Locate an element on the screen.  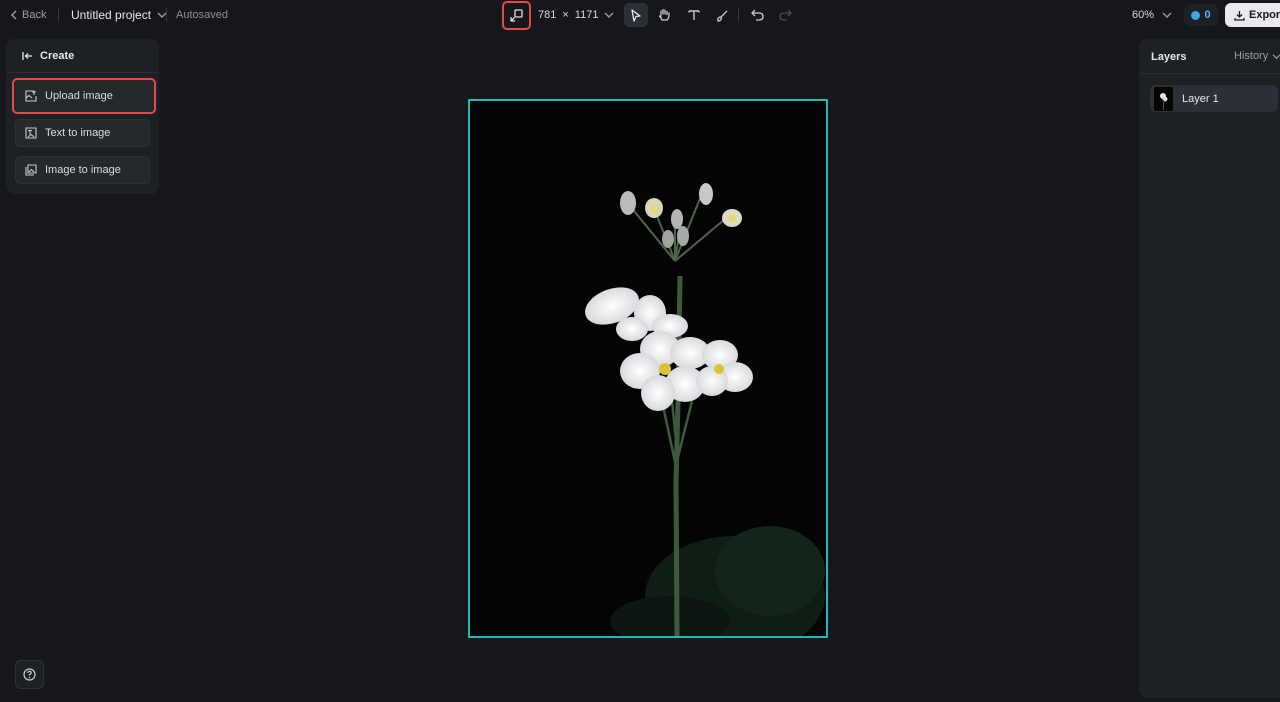
layer-thumbnail is located at coordinates (1163, 98).